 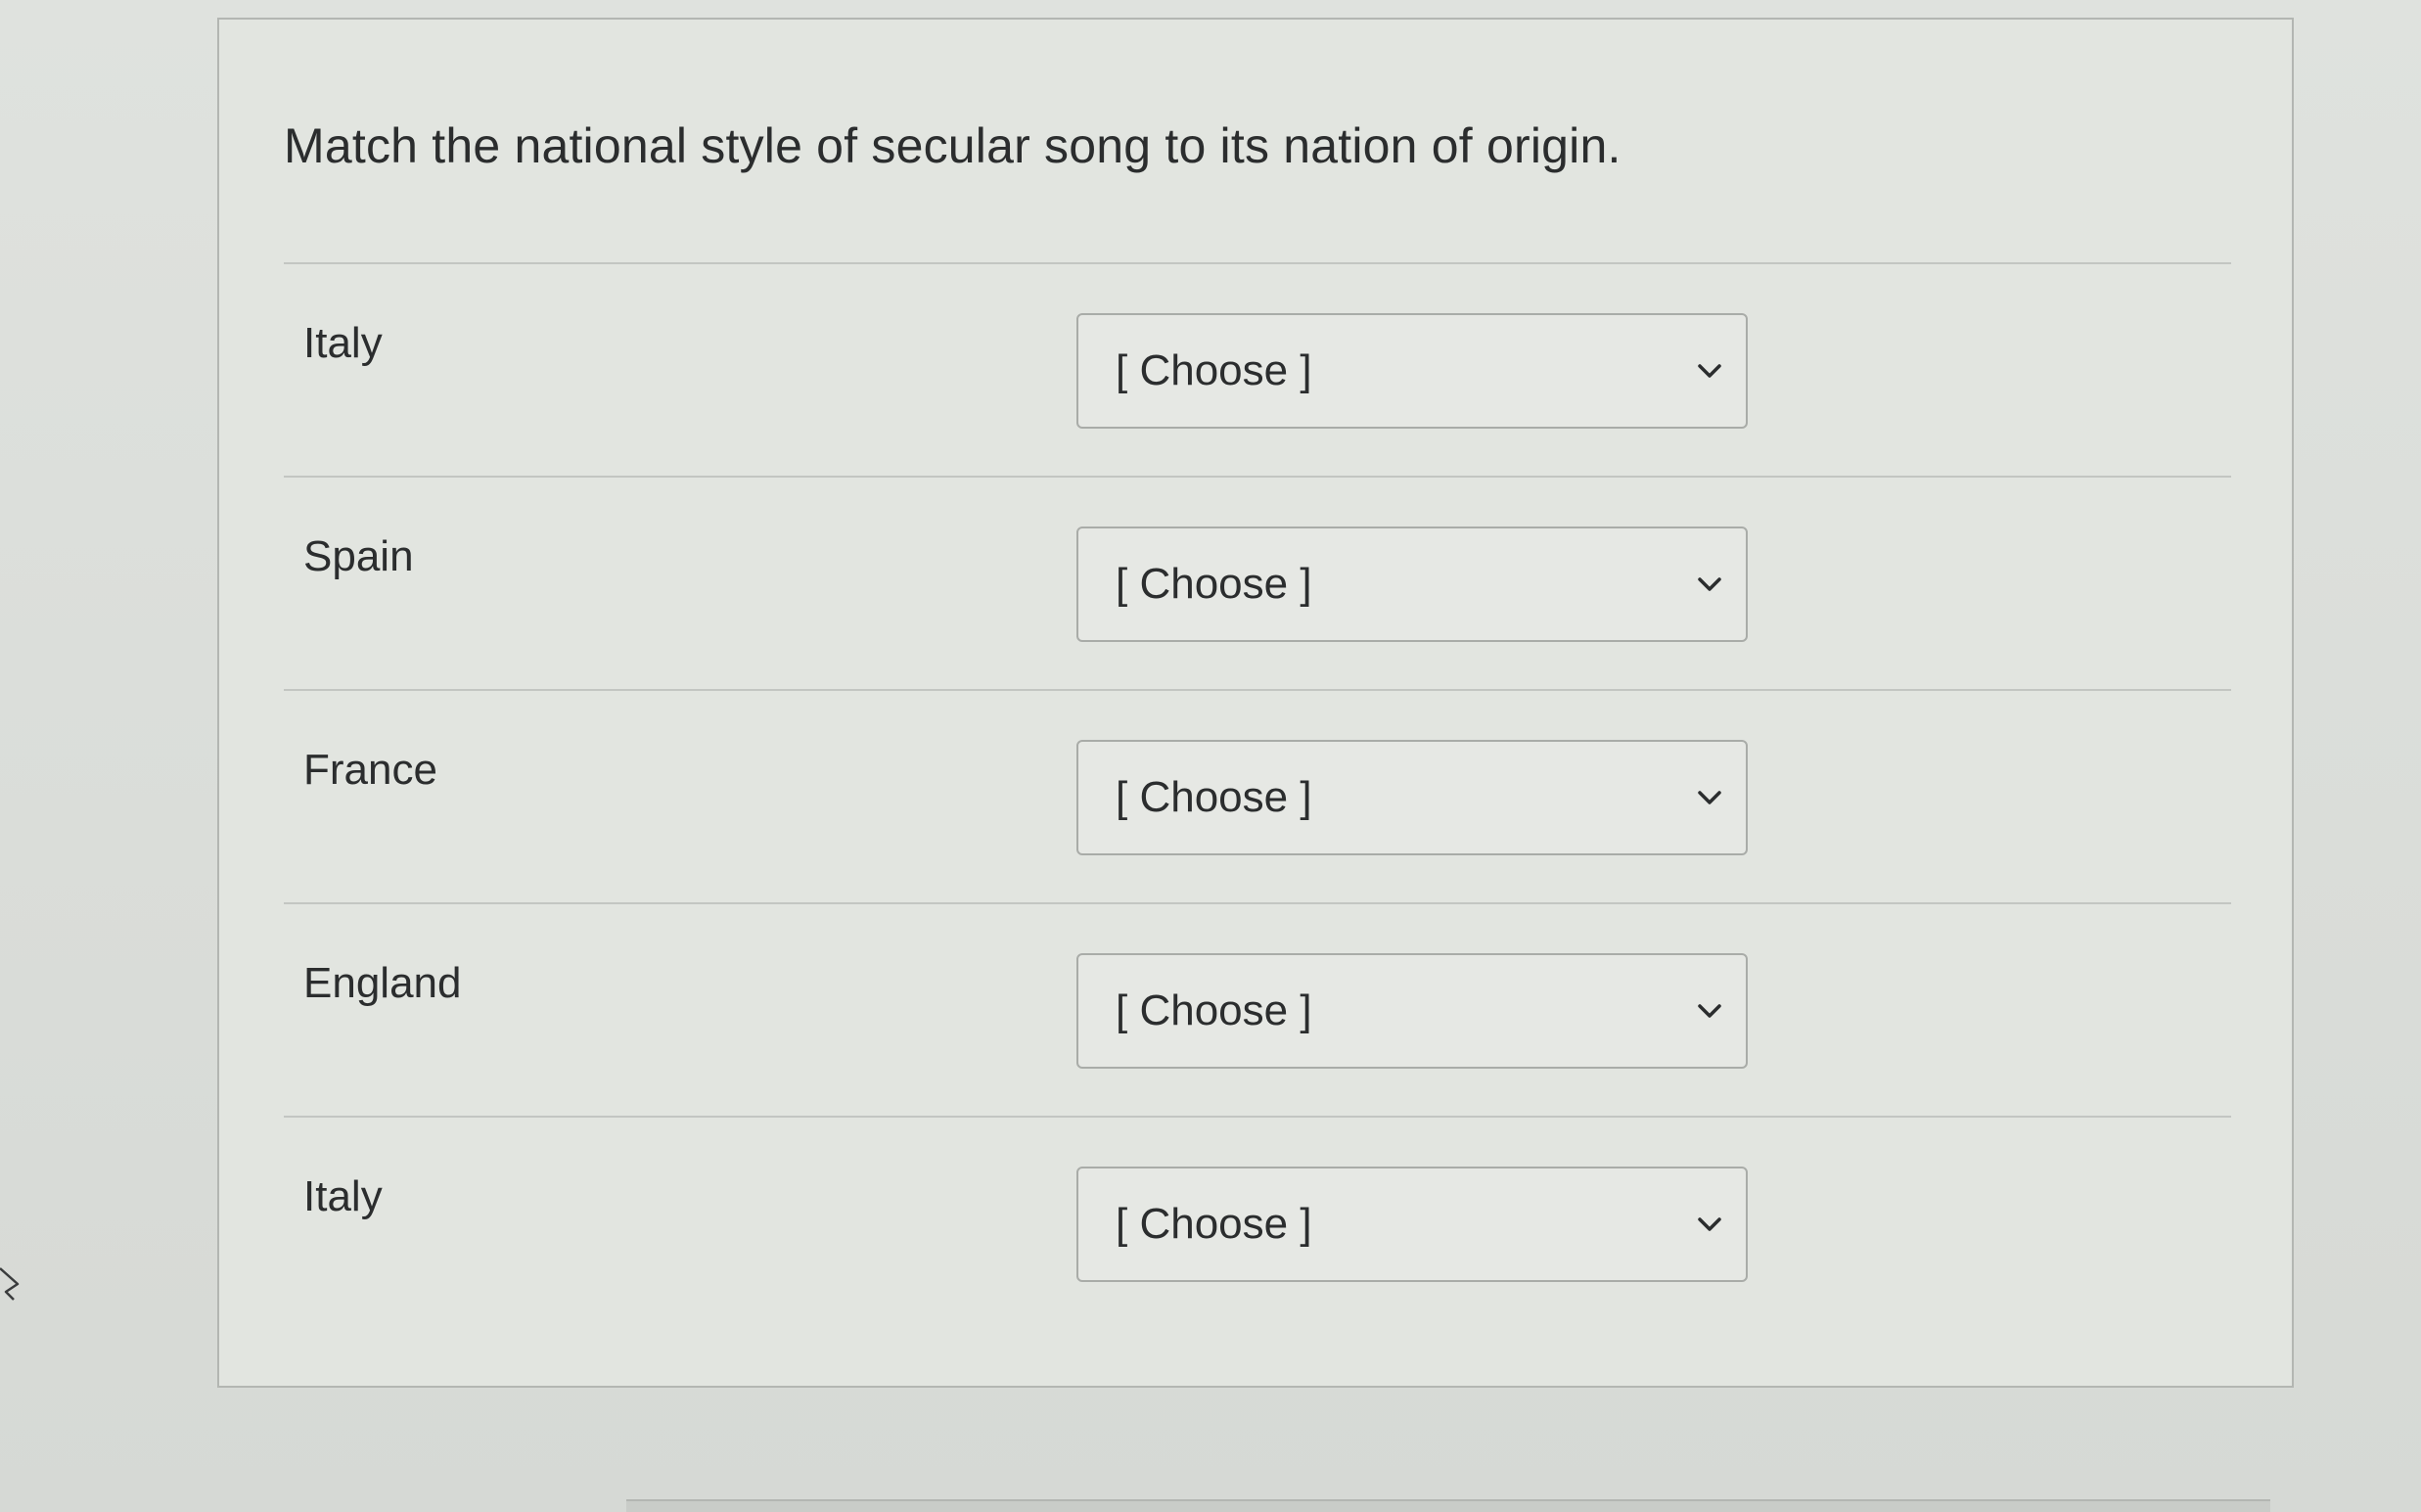 I want to click on mouse-cursor-icon, so click(x=10, y=1284).